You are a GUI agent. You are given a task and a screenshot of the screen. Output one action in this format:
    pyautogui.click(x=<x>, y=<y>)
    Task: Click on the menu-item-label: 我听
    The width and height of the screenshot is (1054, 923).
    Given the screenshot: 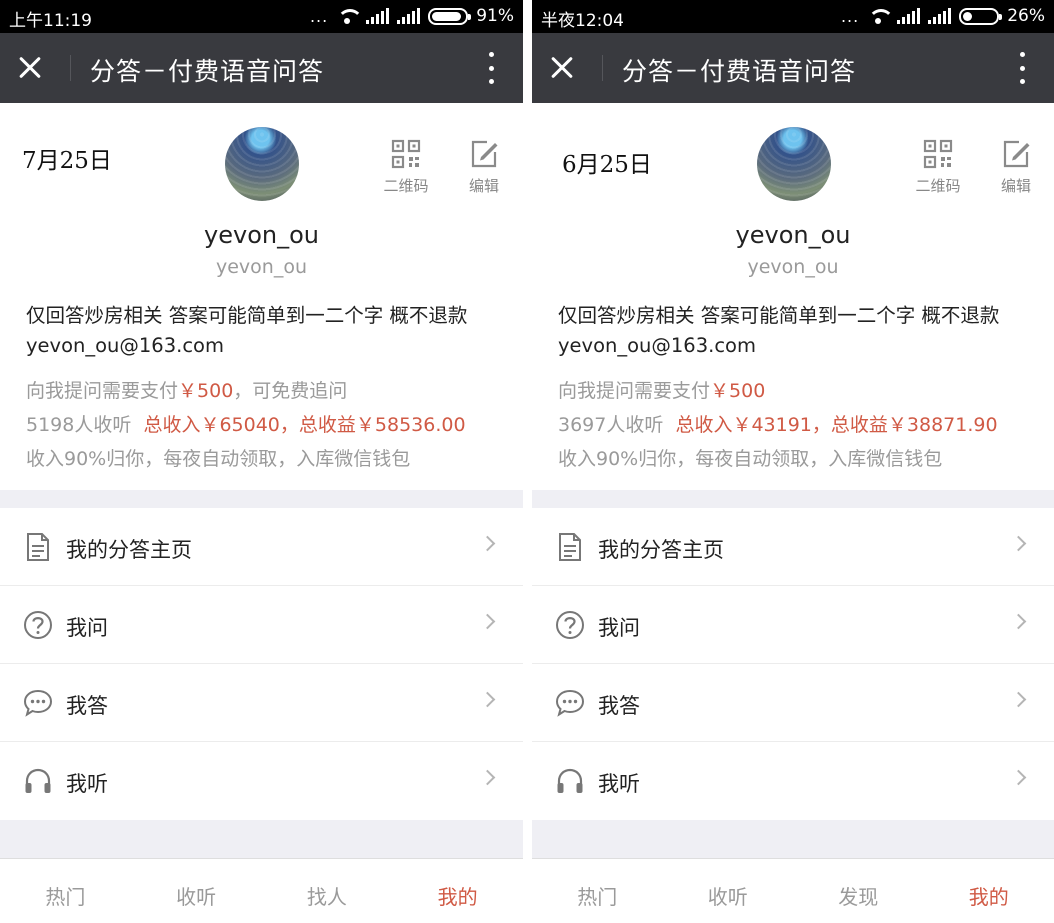 What is the action you would take?
    pyautogui.click(x=619, y=784)
    